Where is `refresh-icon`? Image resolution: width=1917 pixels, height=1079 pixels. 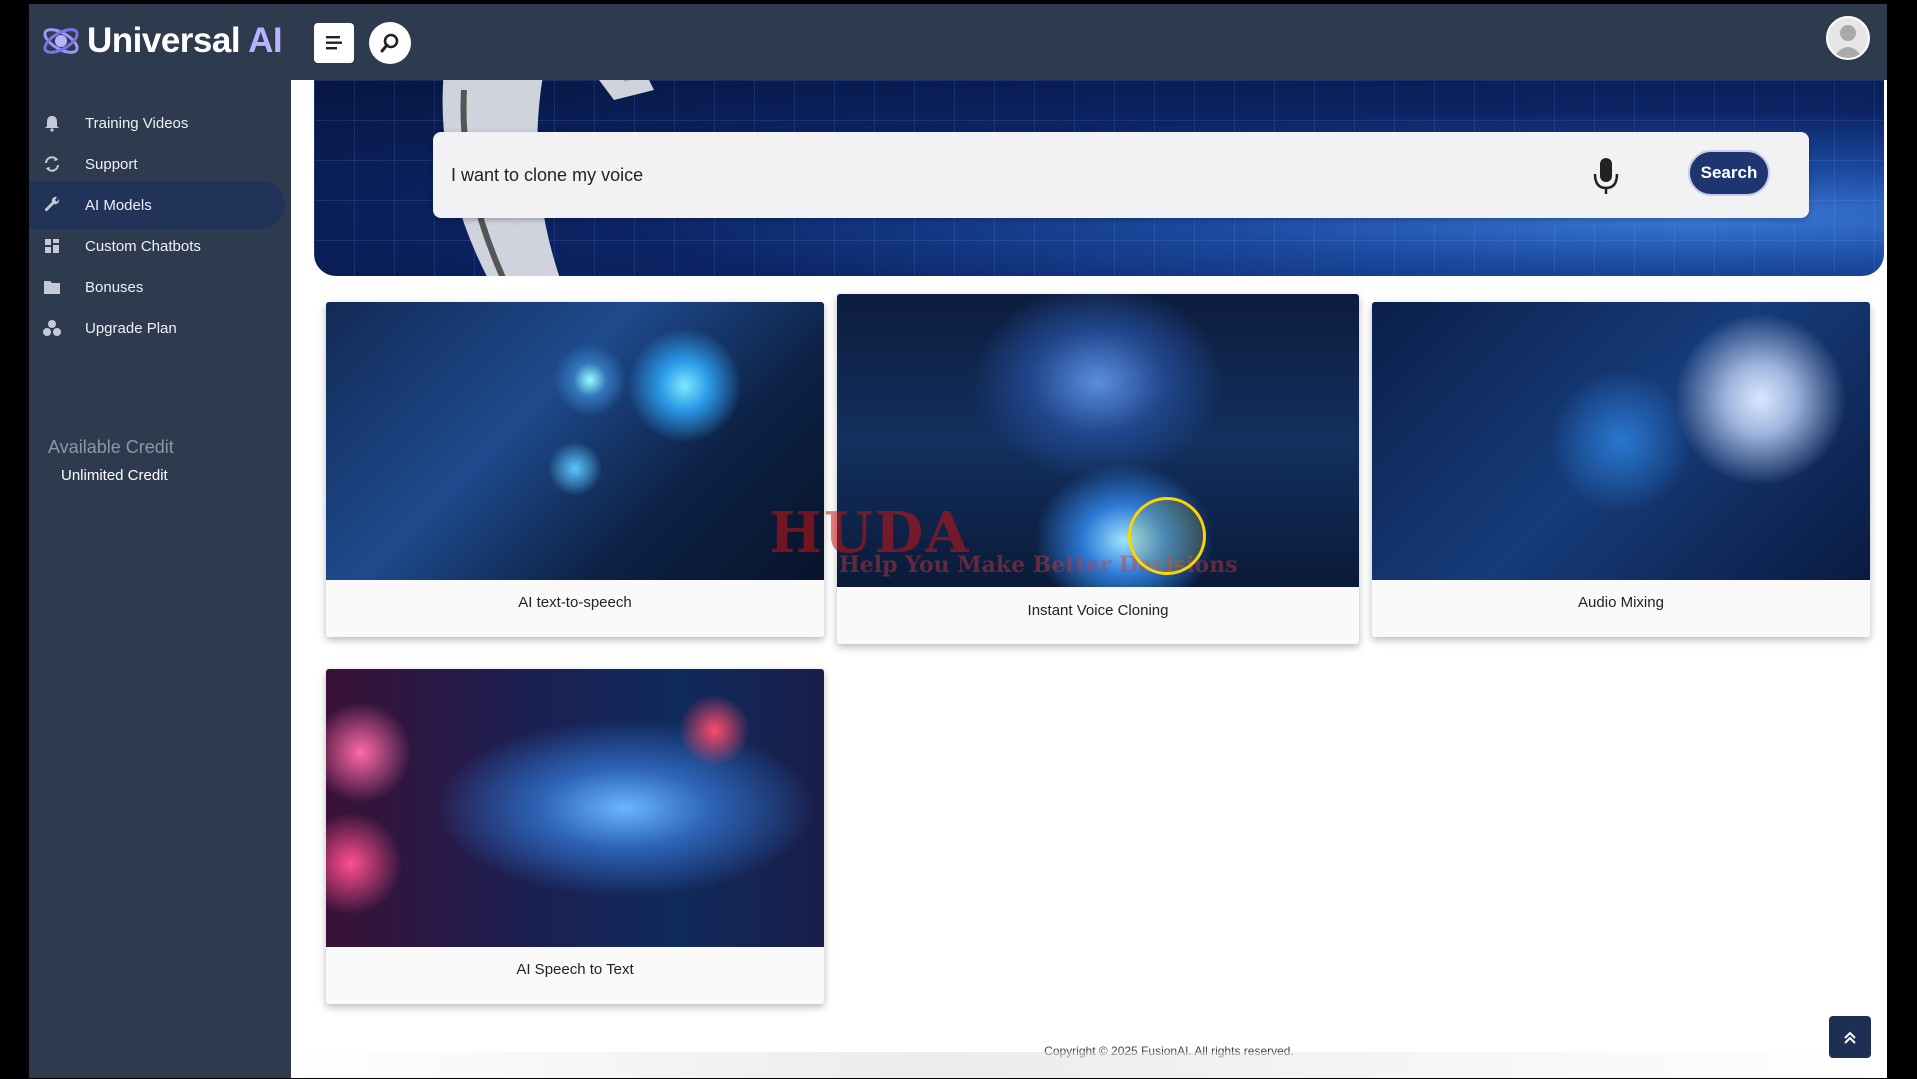 refresh-icon is located at coordinates (52, 164).